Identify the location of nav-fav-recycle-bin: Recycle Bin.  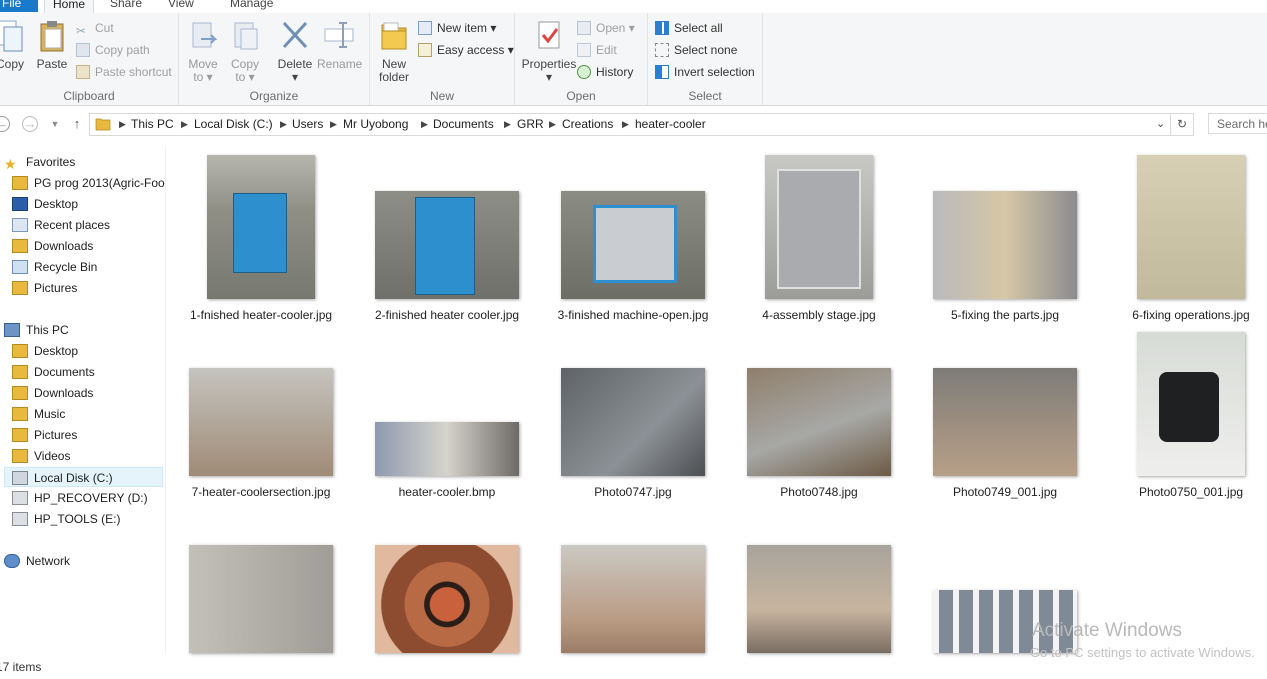
(54, 267).